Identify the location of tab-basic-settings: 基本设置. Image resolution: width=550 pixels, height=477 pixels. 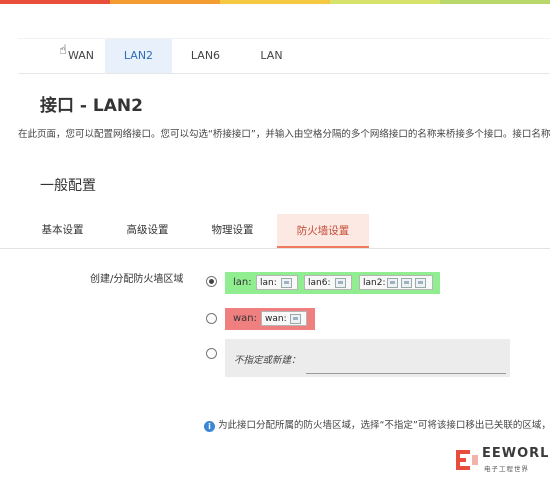
(62, 230).